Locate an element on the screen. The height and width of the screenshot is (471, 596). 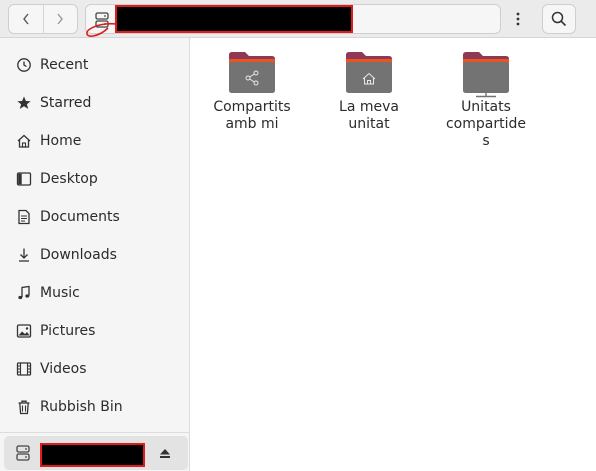
video-icon is located at coordinates (24, 369).